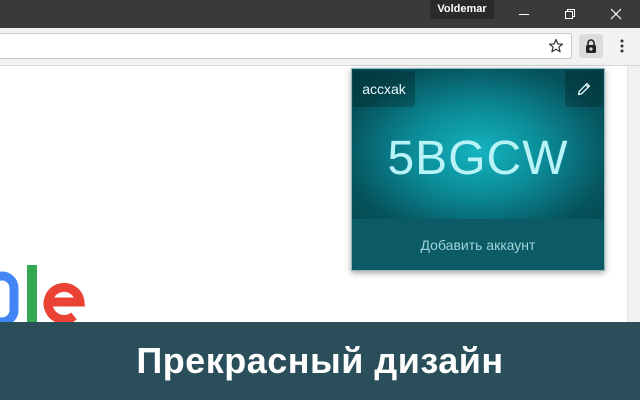  I want to click on code-panel: accxak 5BGCW, so click(478, 144).